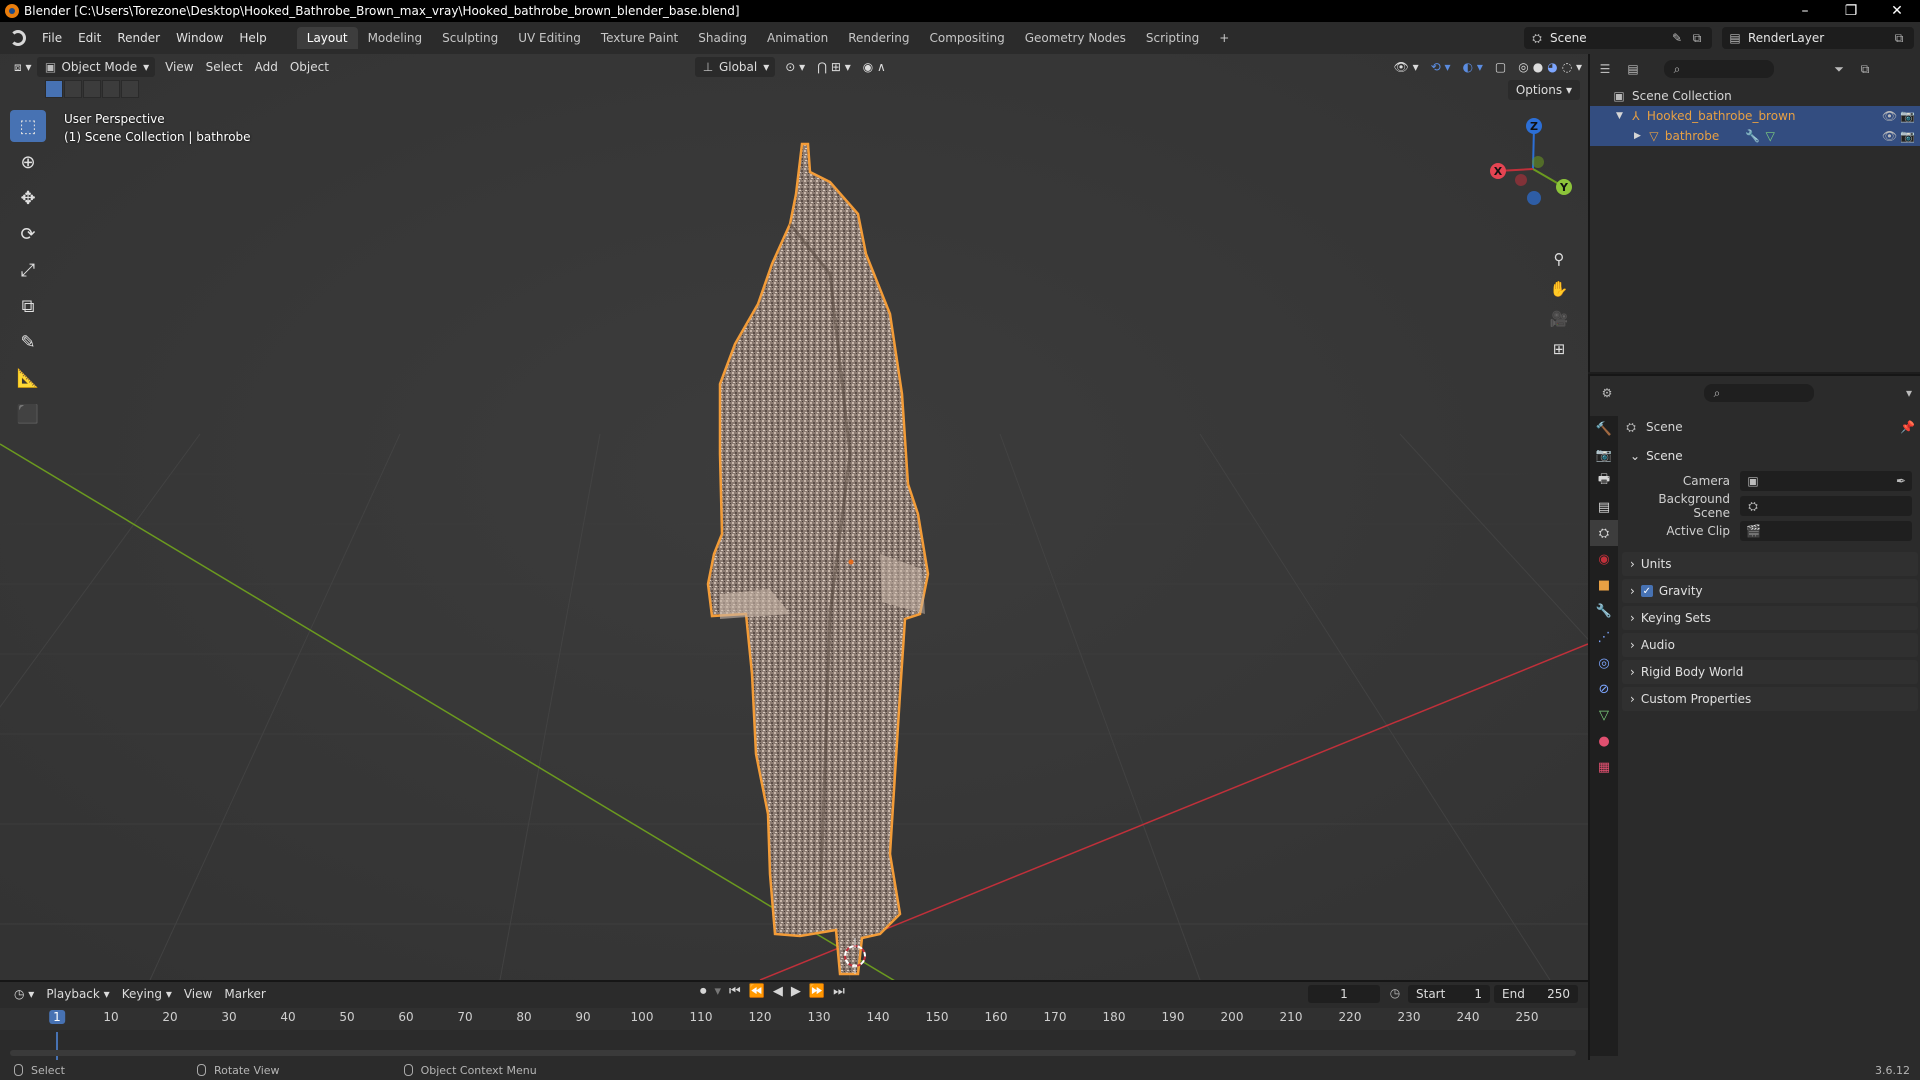 This screenshot has width=1920, height=1080. Describe the element at coordinates (28, 126) in the screenshot. I see `select-box-tool: ⬚` at that location.